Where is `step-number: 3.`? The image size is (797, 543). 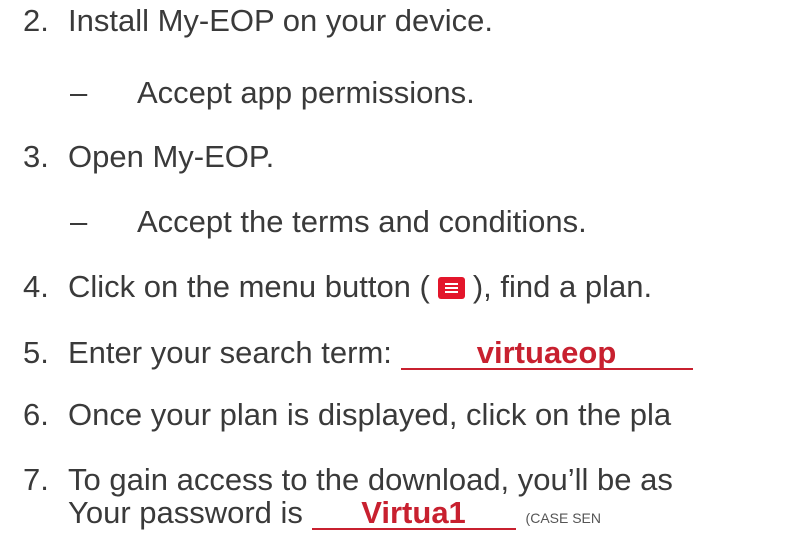
step-number: 3. is located at coordinates (36, 156).